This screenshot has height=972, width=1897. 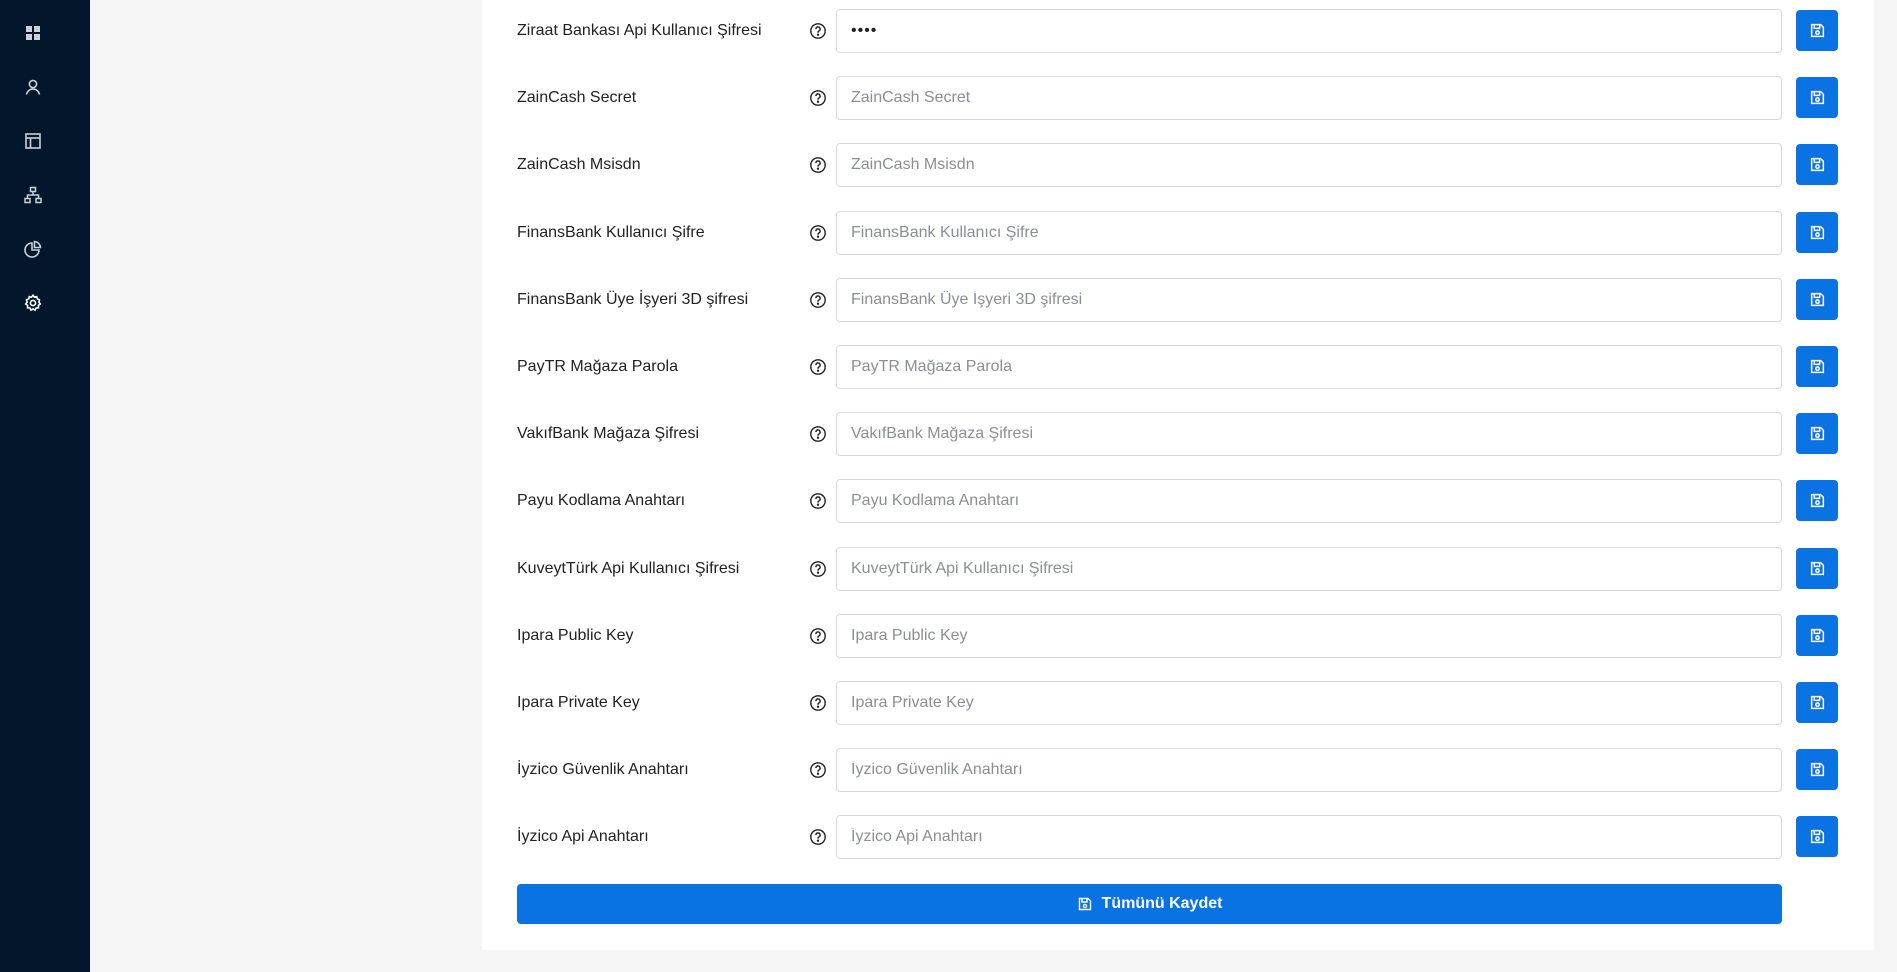 I want to click on setting-label: FinansBank Üye İşyeri 3D şifresi, so click(x=633, y=299).